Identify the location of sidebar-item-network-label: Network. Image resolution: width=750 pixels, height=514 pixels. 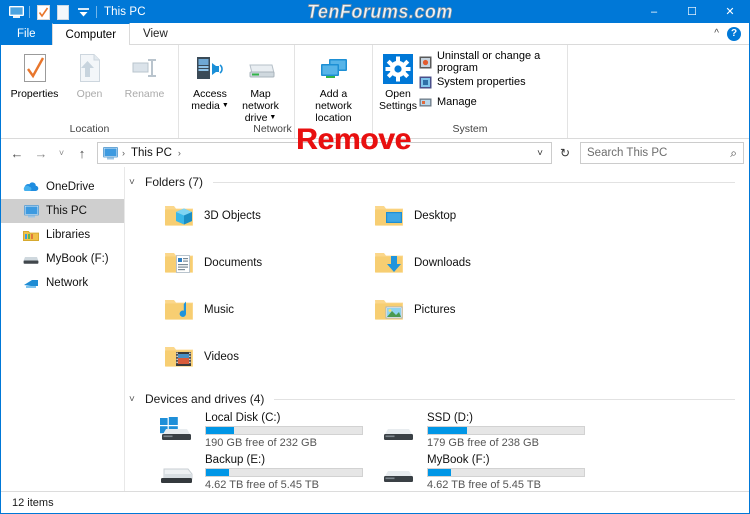
(67, 283).